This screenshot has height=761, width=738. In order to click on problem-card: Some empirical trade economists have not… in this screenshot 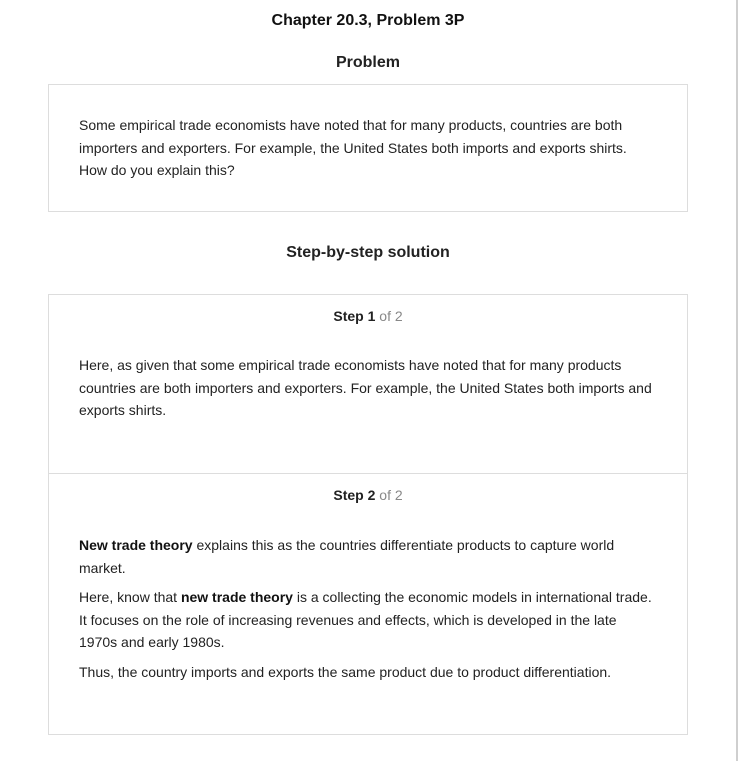, I will do `click(368, 148)`.